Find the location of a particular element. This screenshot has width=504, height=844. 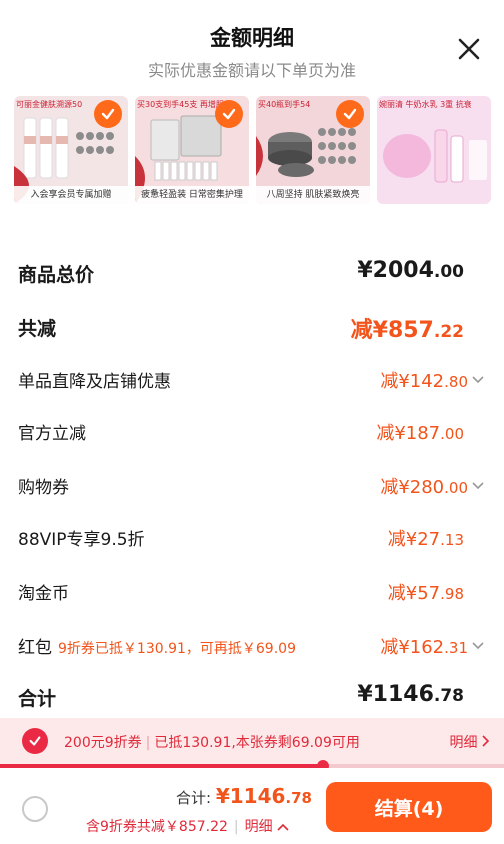

checkout-button: 结算(4) is located at coordinates (409, 807).